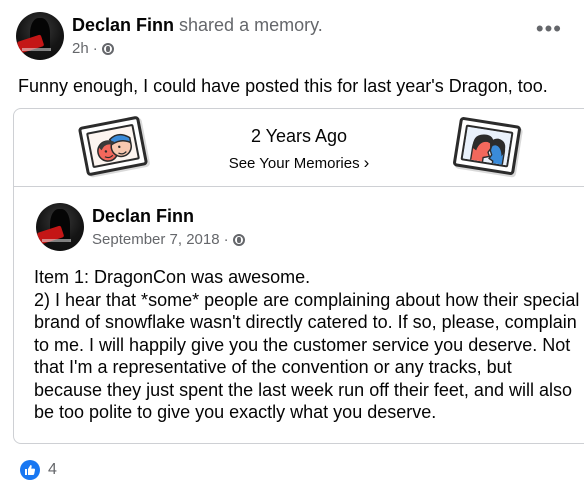  Describe the element at coordinates (80, 49) in the screenshot. I see `post-time: 2h` at that location.